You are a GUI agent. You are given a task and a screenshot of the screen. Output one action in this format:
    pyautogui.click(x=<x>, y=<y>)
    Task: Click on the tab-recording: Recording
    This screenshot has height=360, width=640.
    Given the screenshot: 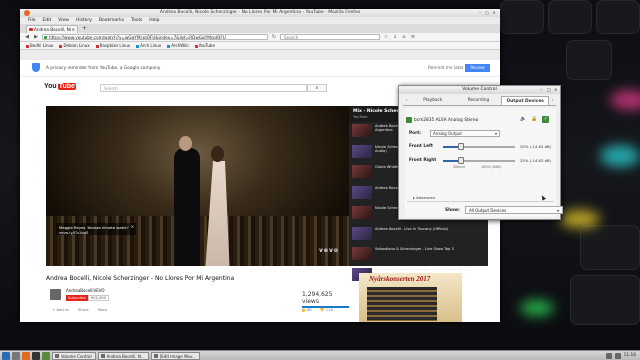 What is the action you would take?
    pyautogui.click(x=479, y=100)
    